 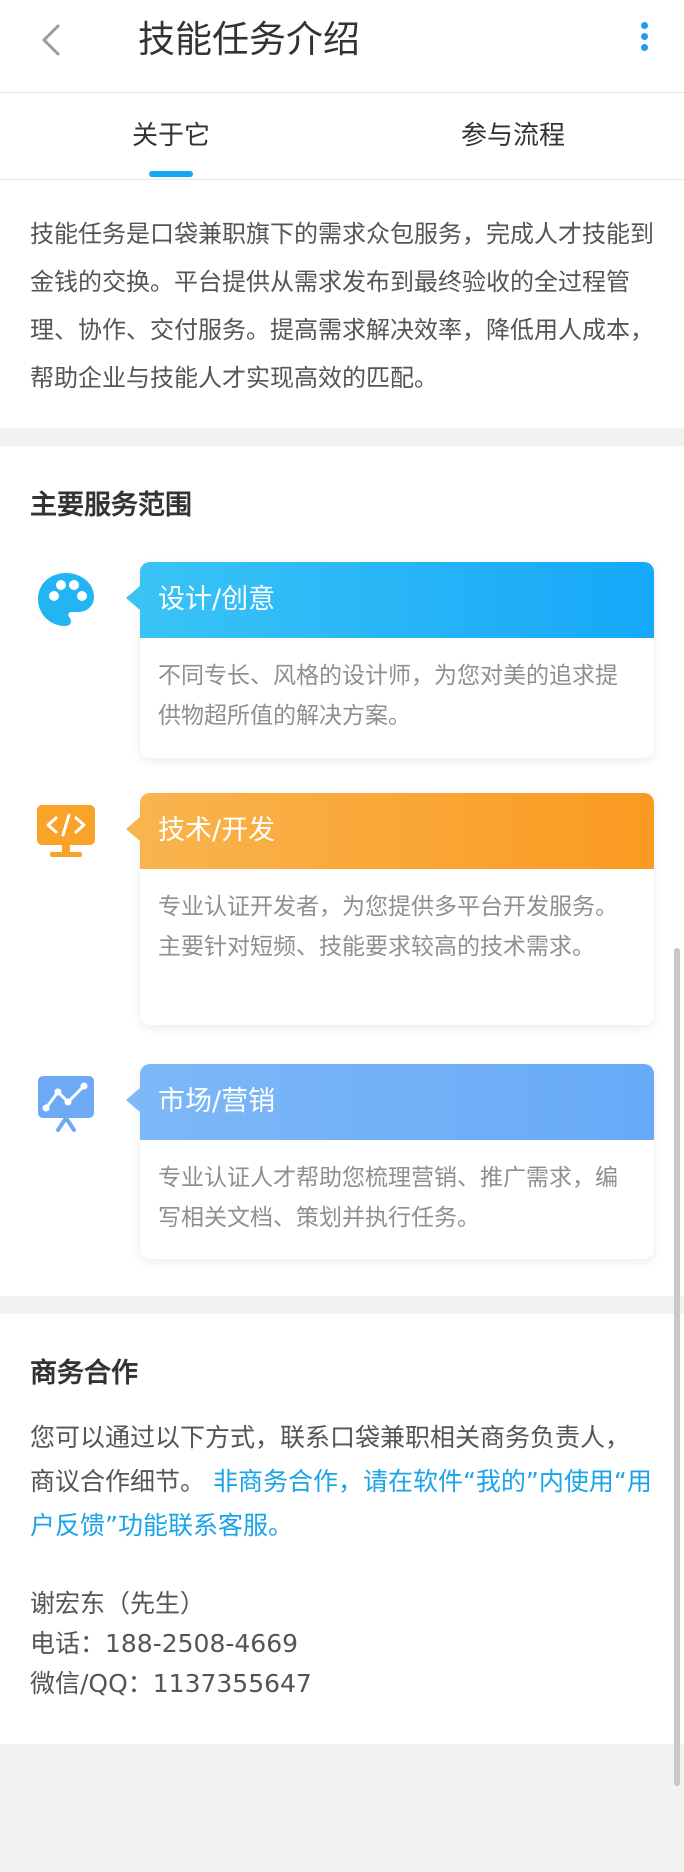 I want to click on contact-wechat-qq: 微信/QQ：1137355647, so click(x=342, y=1684).